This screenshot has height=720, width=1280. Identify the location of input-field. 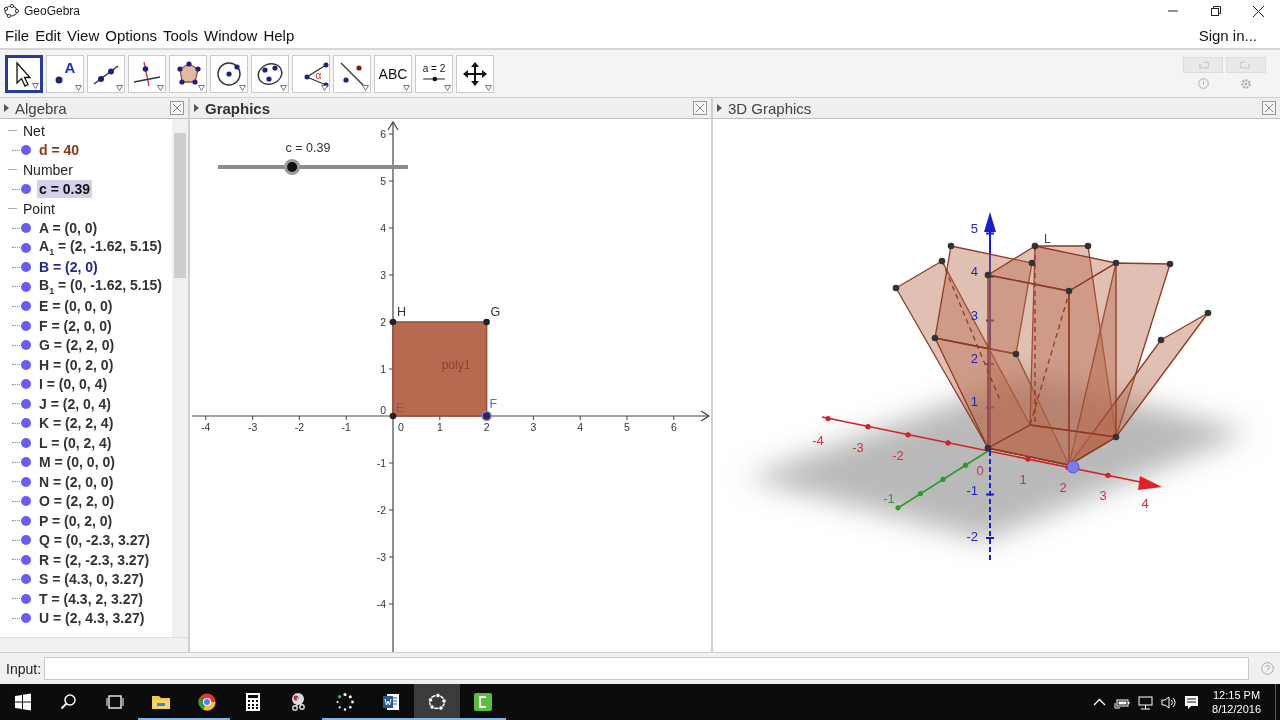
(646, 668).